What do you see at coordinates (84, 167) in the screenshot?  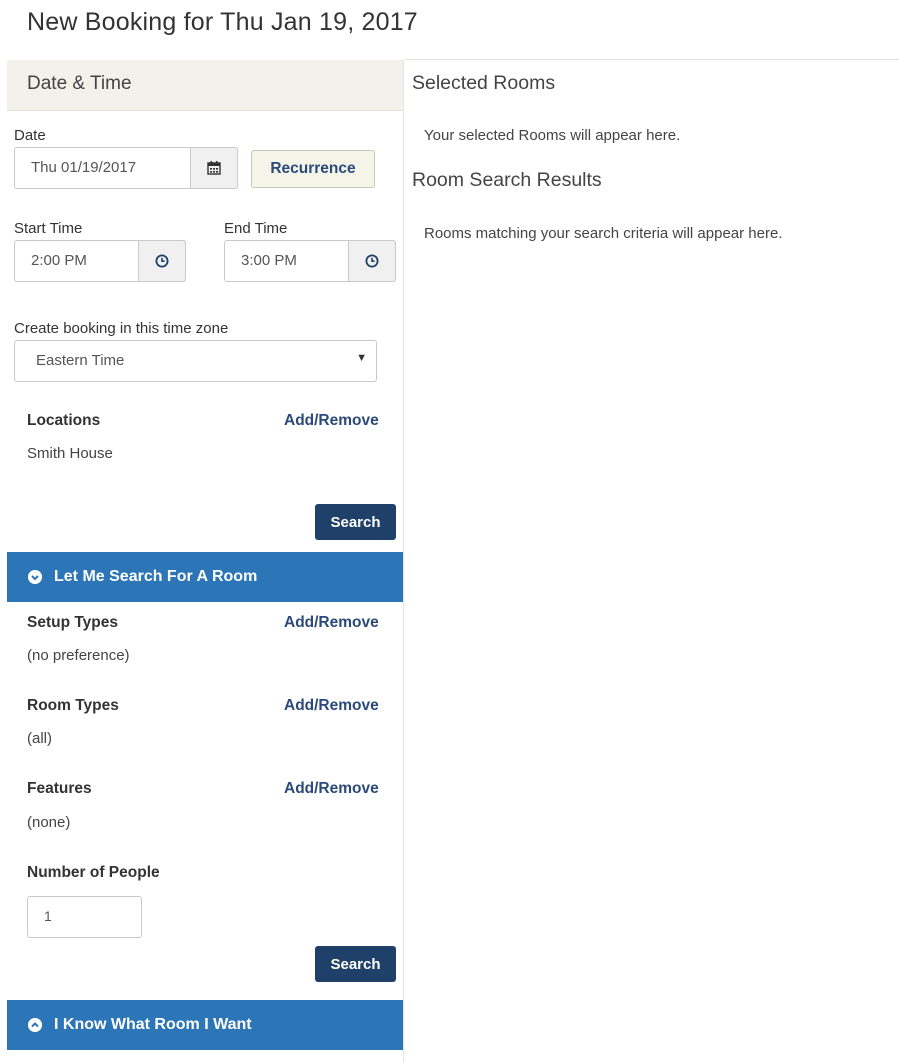 I see `date-value: Thu 01/19/2017` at bounding box center [84, 167].